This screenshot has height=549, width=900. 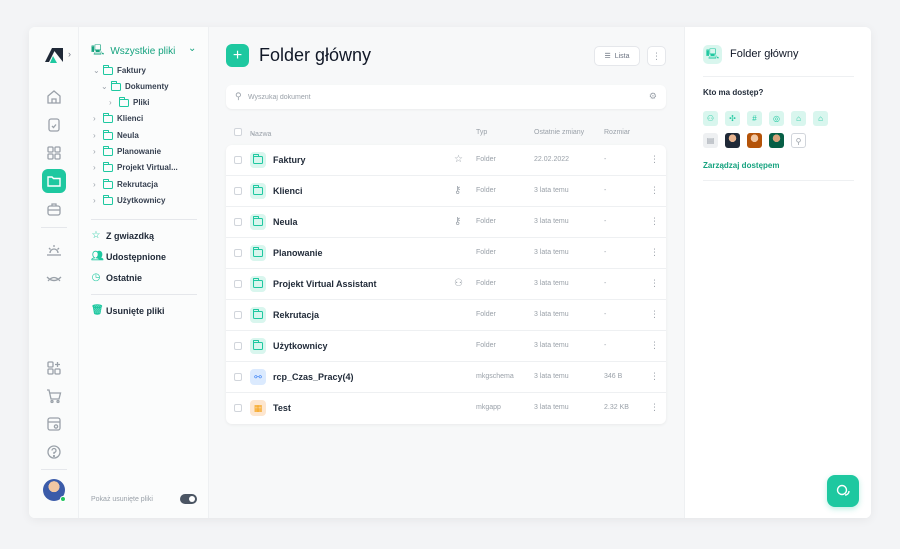 What do you see at coordinates (54, 424) in the screenshot?
I see `settings-panel-icon` at bounding box center [54, 424].